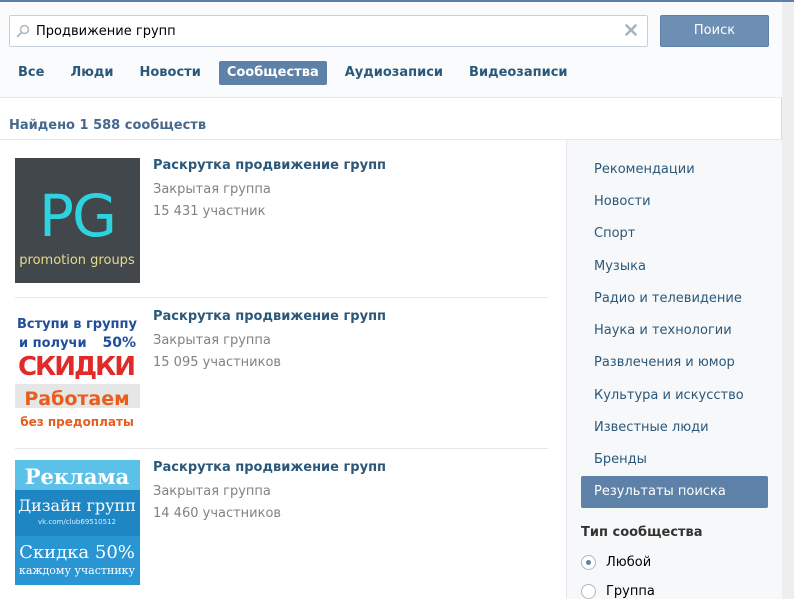  I want to click on thumb-text: Вступи в группу, so click(77, 324).